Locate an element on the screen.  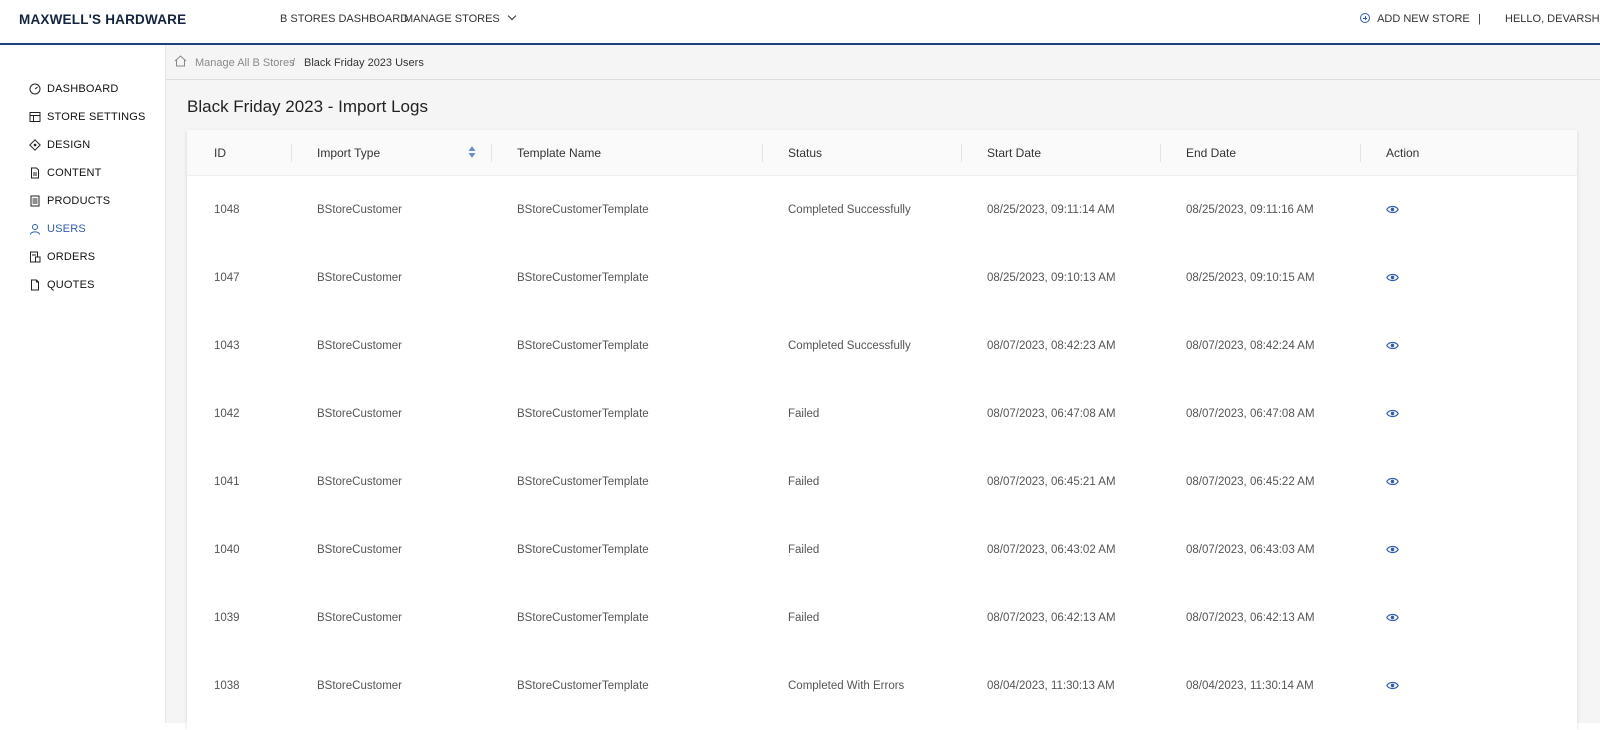
sidebar-item-label: CONTENT is located at coordinates (74, 173).